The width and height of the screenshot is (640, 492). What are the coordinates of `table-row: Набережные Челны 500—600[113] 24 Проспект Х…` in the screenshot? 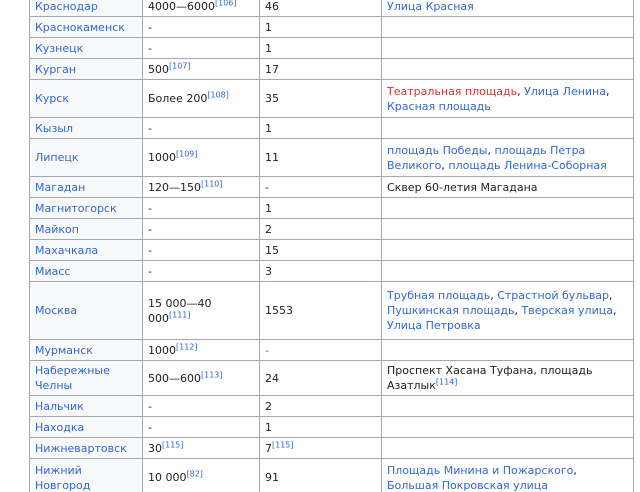 It's located at (331, 378).